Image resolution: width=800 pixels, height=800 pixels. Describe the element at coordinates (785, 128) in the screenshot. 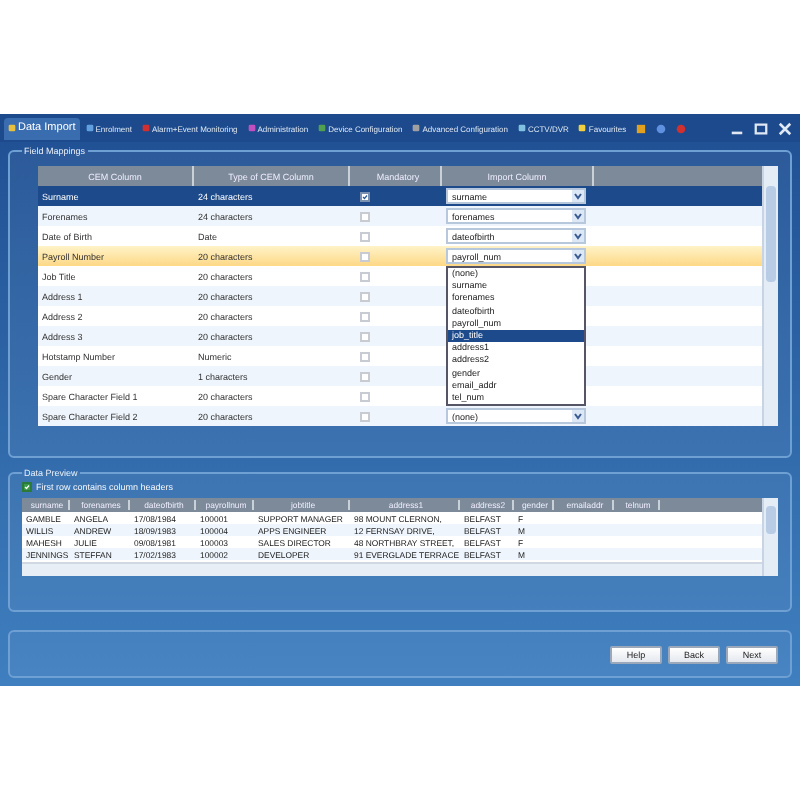

I see `close-icon` at that location.